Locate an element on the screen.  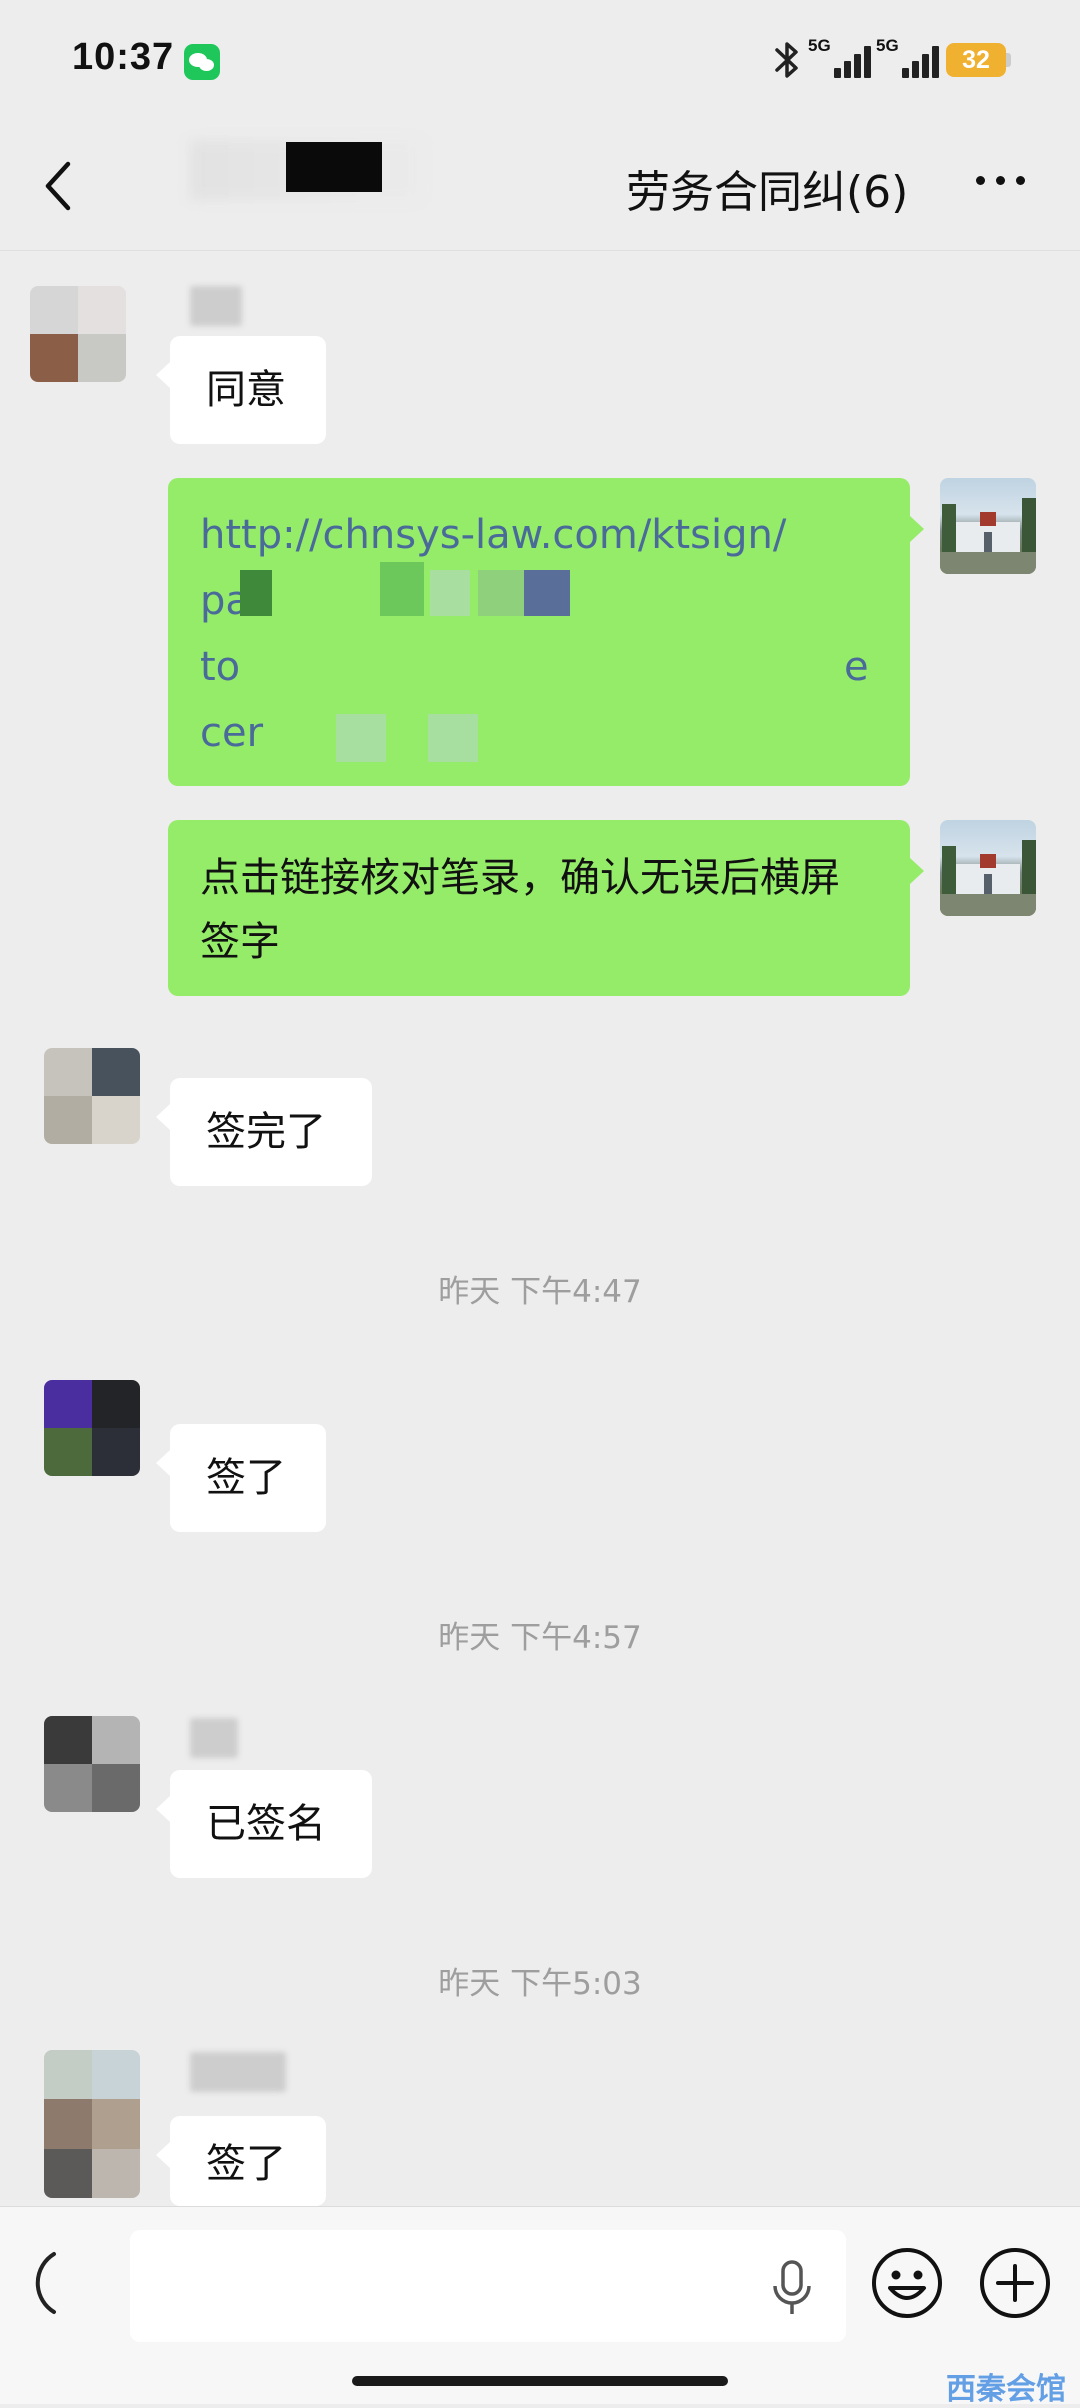
message-bubble: 同意 is located at coordinates (248, 390).